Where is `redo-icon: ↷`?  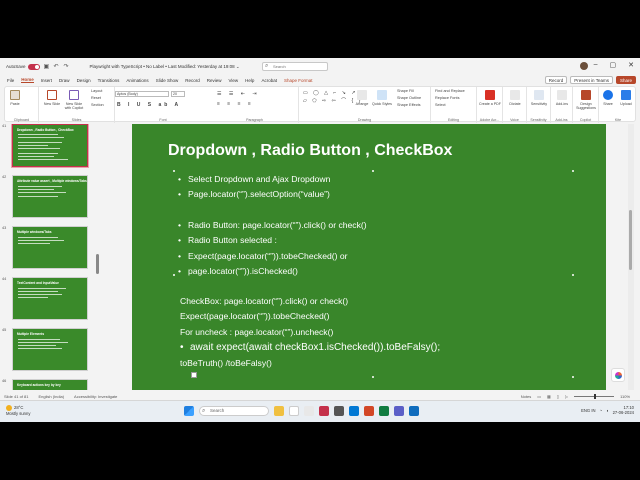 redo-icon: ↷ is located at coordinates (67, 67).